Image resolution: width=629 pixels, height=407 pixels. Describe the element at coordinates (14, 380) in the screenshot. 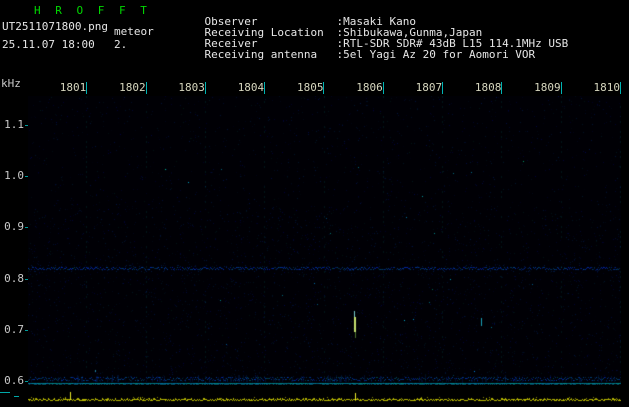

I see `freq-tick-label: 0.6` at that location.